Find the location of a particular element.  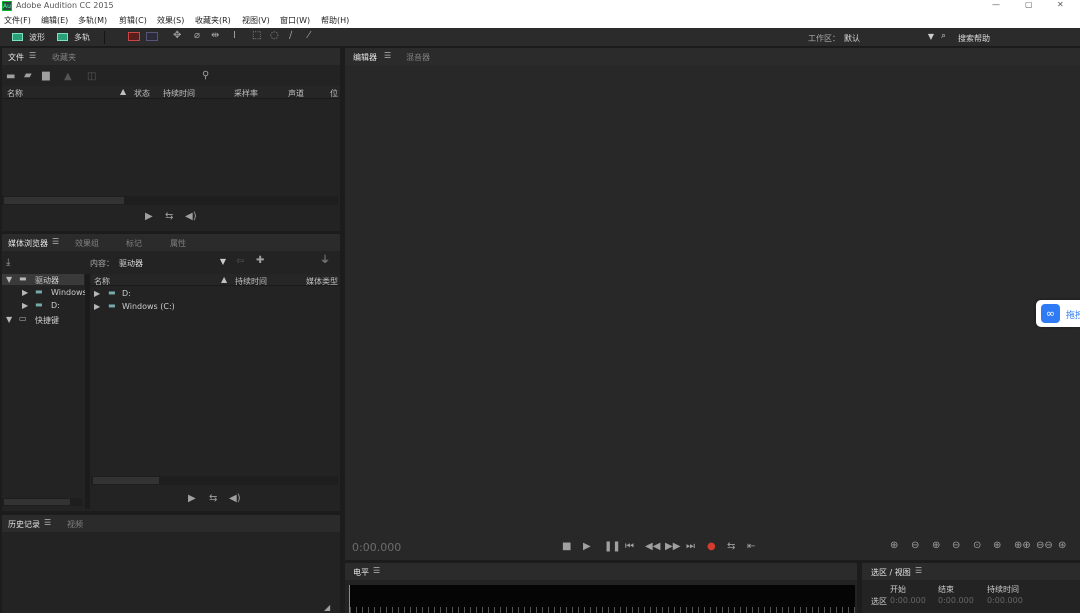

lasso-icon: ◌ is located at coordinates (274, 36).